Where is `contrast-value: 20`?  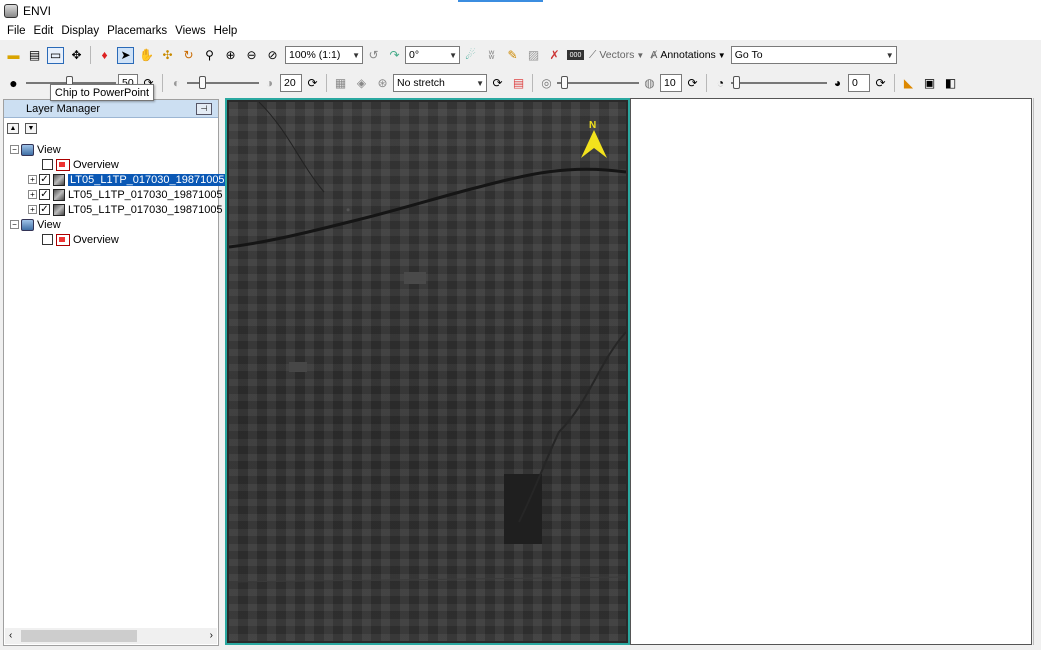
contrast-value: 20 is located at coordinates (291, 83).